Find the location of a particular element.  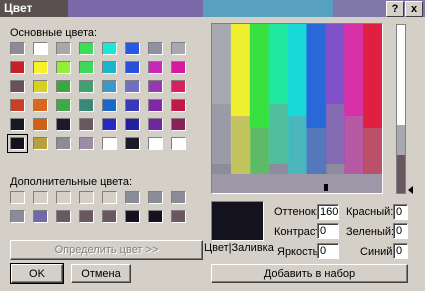

luminosity-label: Яркость: is located at coordinates (299, 252).